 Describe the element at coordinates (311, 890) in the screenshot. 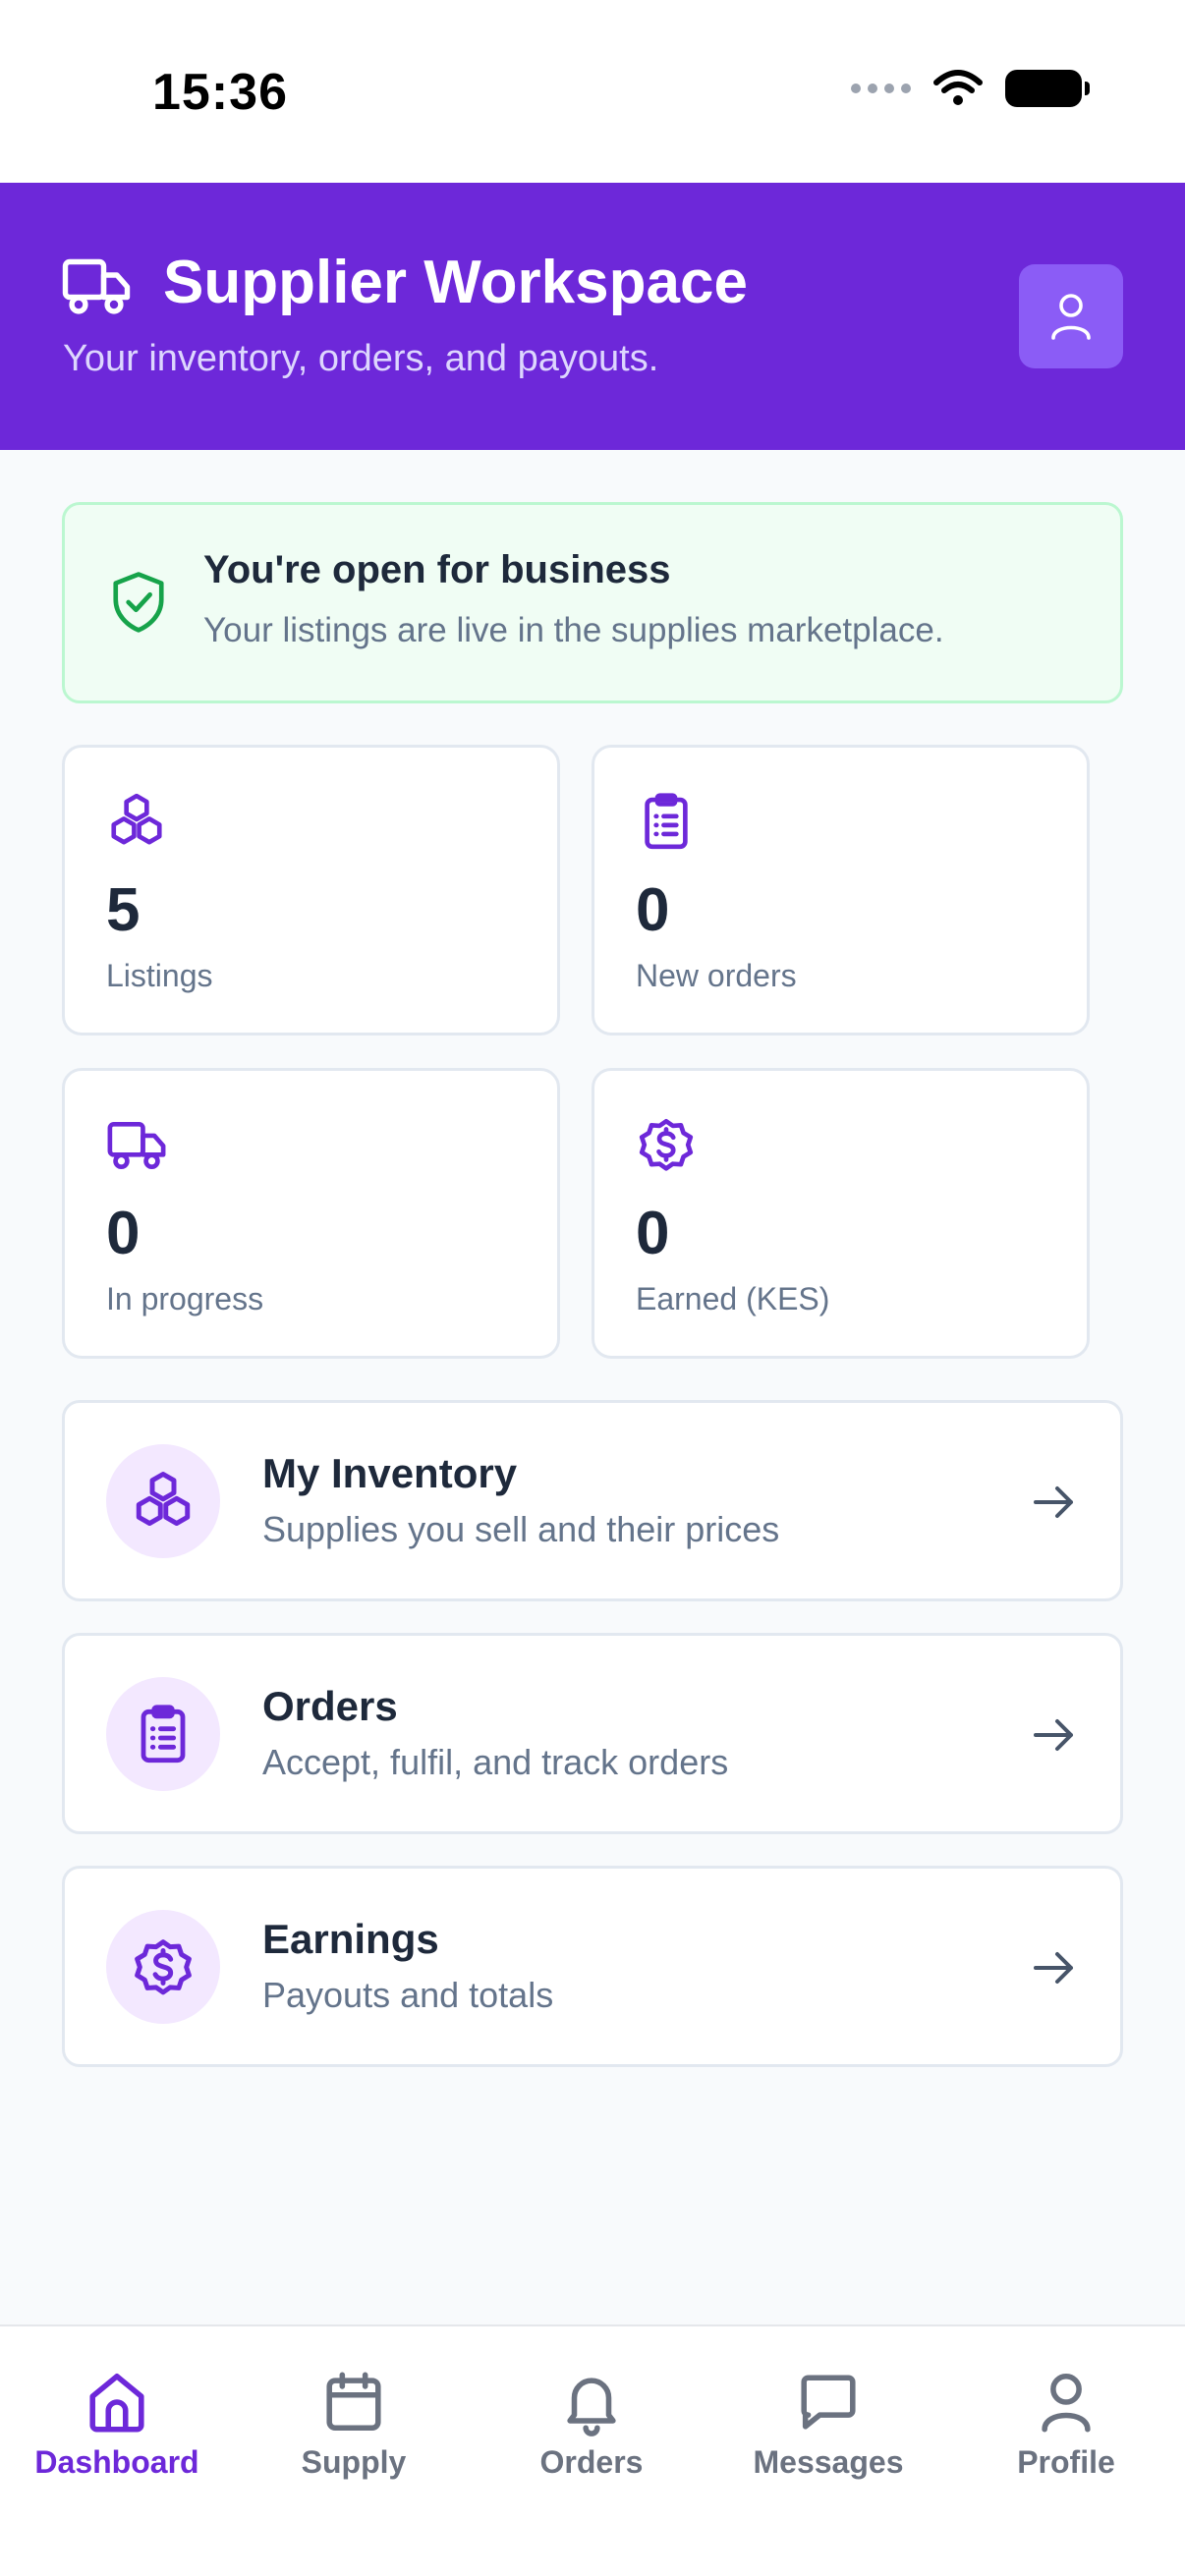

I see `stat-card-listings: 5 Listings` at that location.